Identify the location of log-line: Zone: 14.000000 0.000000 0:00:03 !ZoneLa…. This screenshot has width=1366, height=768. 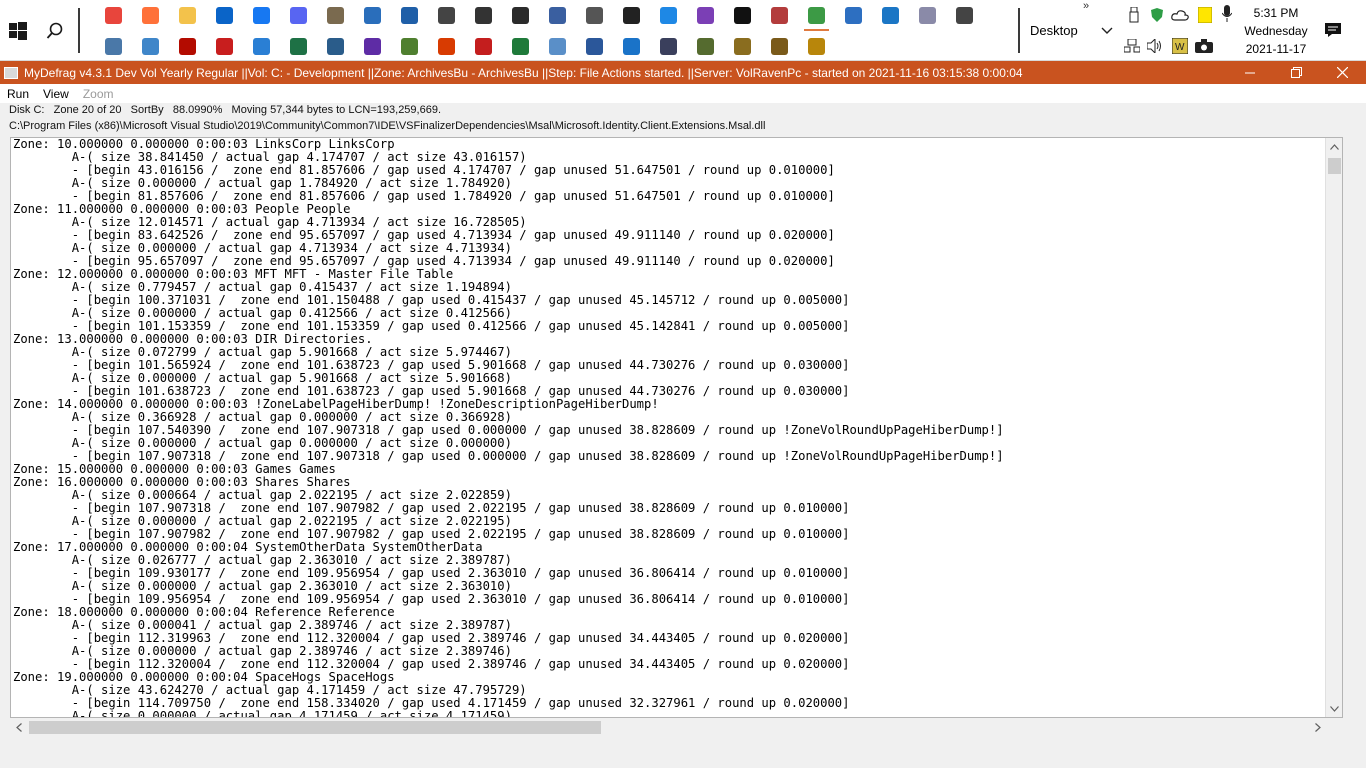
(336, 404).